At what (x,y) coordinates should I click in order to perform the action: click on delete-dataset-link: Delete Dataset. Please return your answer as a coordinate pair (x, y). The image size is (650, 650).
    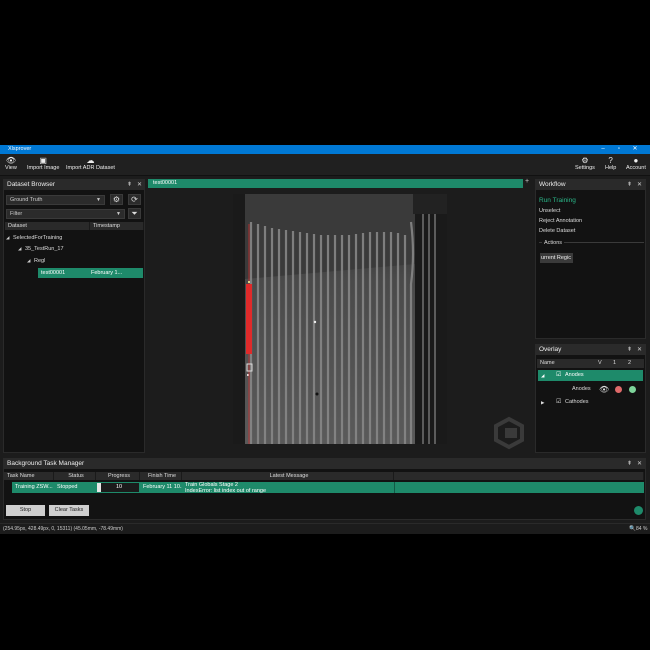
    Looking at the image, I should click on (557, 231).